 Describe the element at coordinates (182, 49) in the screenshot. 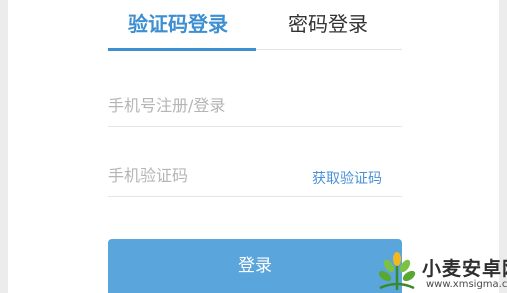

I see `active-tab-indicator` at that location.